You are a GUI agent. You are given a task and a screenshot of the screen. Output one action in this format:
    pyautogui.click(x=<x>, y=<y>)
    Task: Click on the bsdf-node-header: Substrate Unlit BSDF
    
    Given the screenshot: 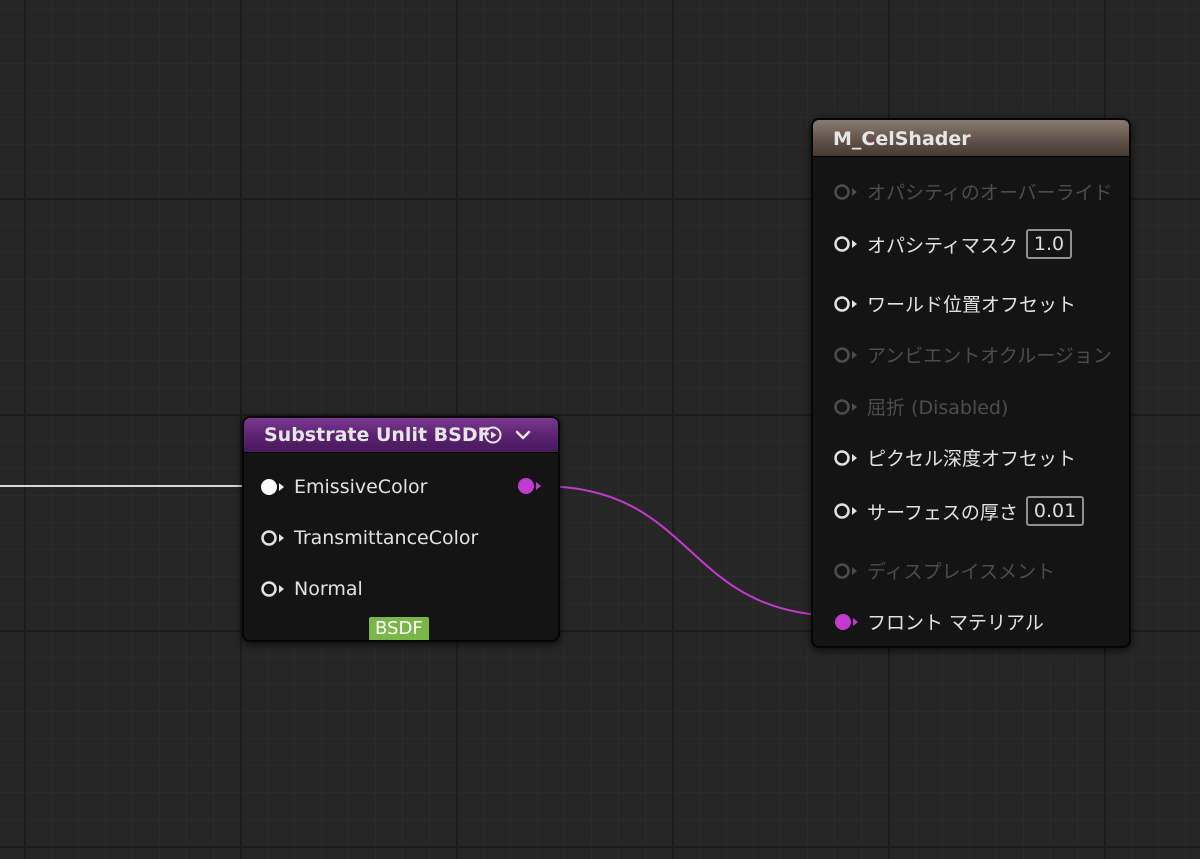 What is the action you would take?
    pyautogui.click(x=401, y=435)
    